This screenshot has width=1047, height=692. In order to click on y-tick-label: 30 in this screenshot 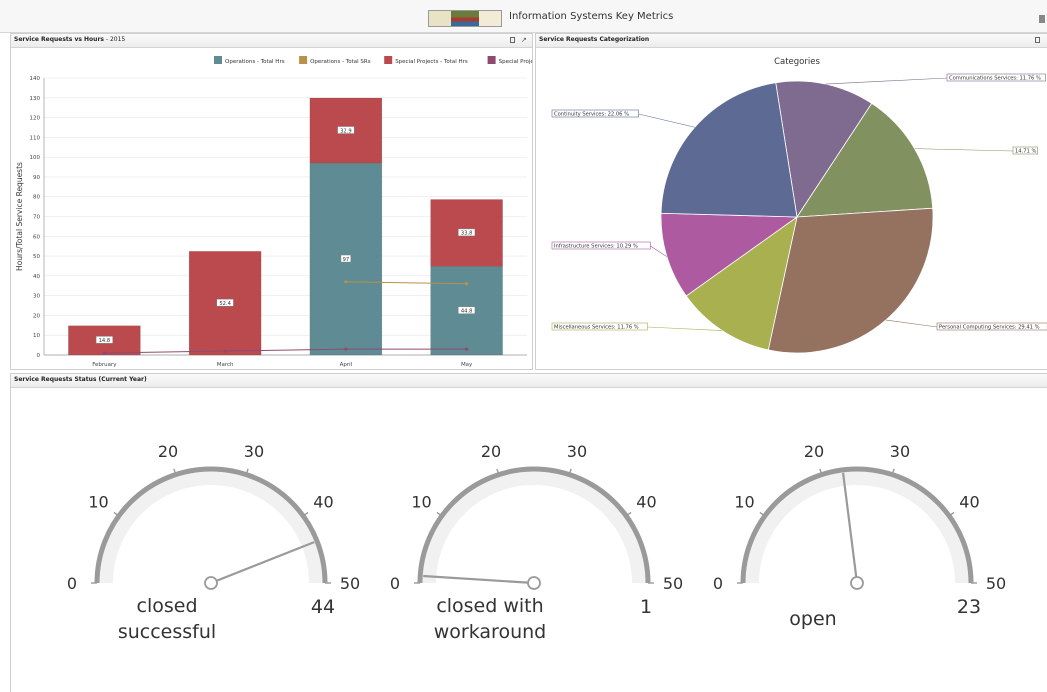, I will do `click(36, 297)`.